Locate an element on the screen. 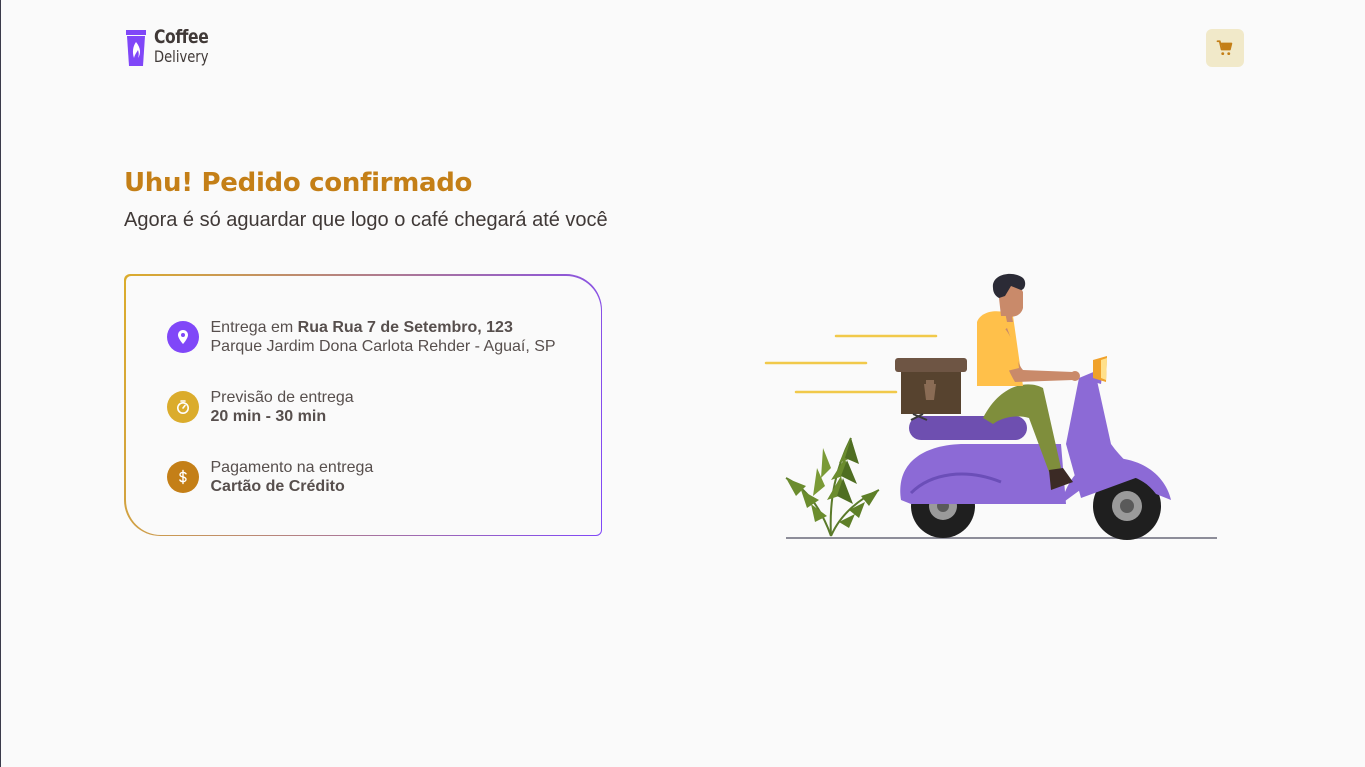 This screenshot has height=767, width=1365. logo-line-1: Coffee is located at coordinates (181, 37).